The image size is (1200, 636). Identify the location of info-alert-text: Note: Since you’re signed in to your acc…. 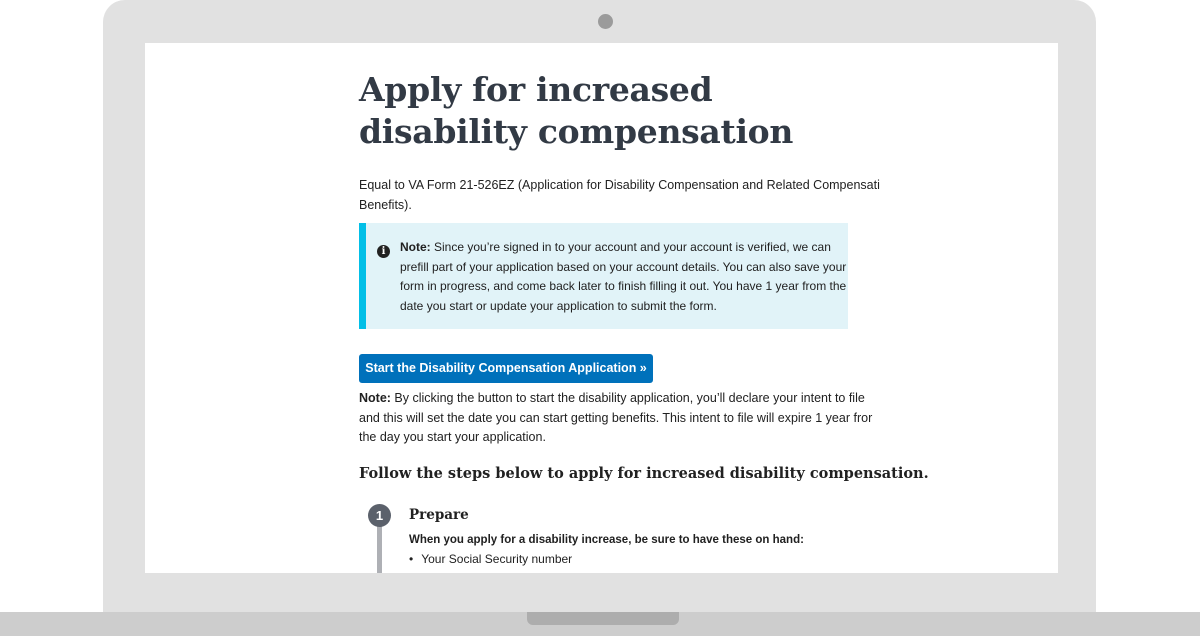
(623, 277).